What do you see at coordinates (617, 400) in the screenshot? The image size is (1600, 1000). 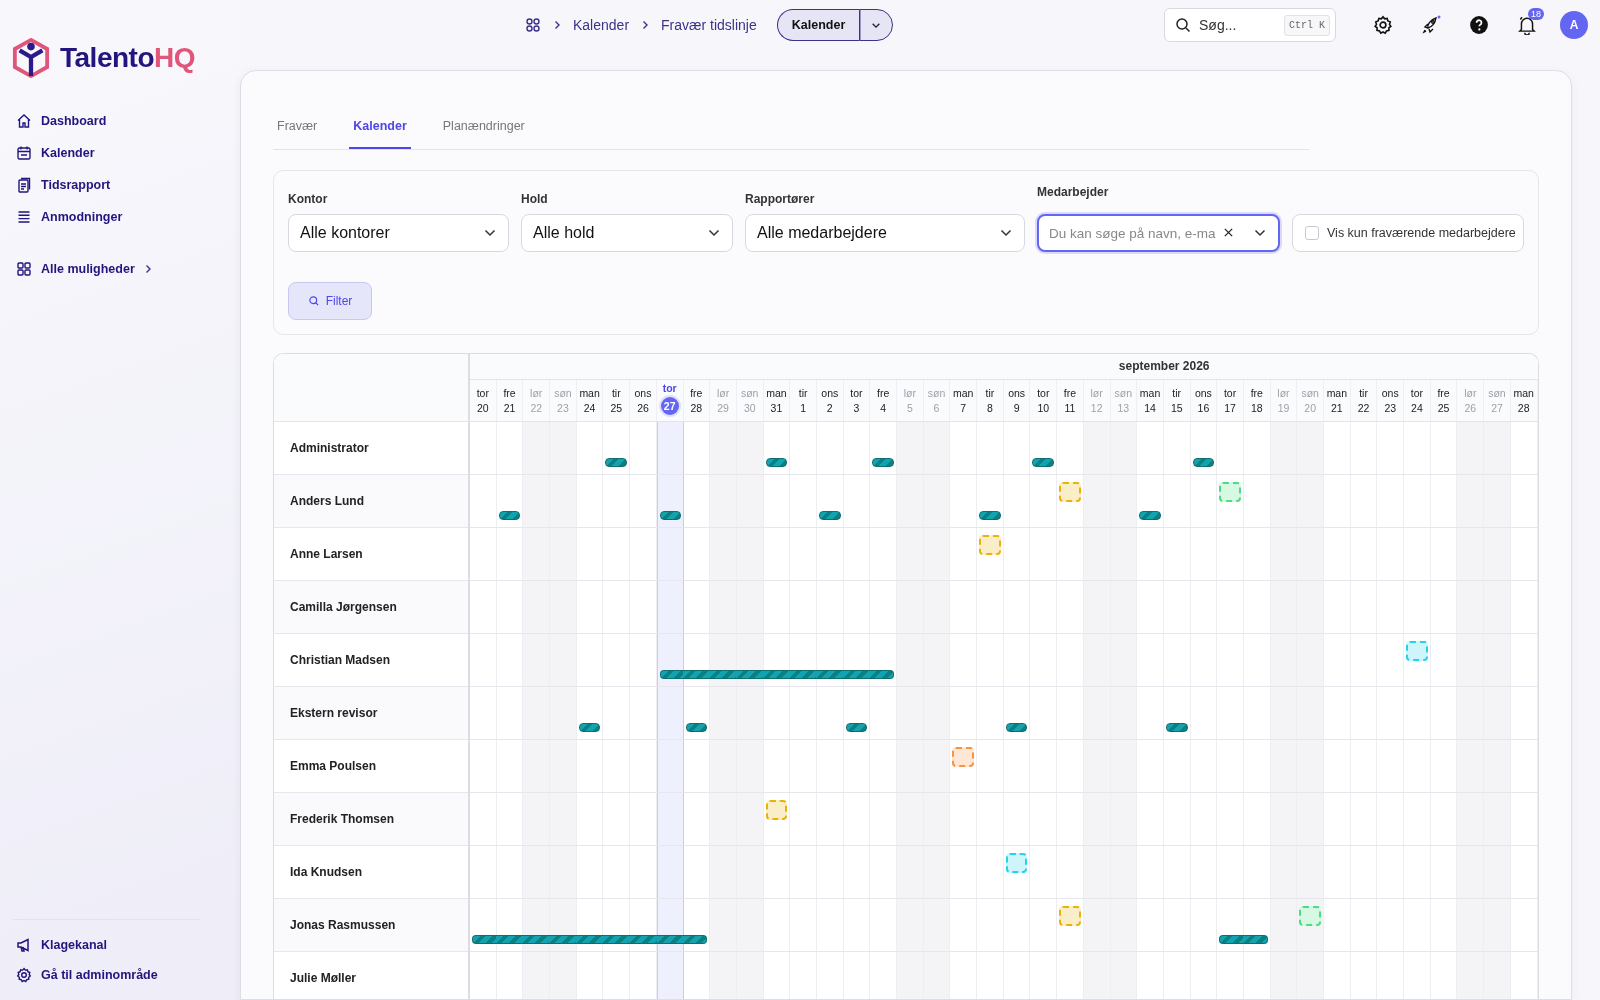 I see `day-header: tir 25` at bounding box center [617, 400].